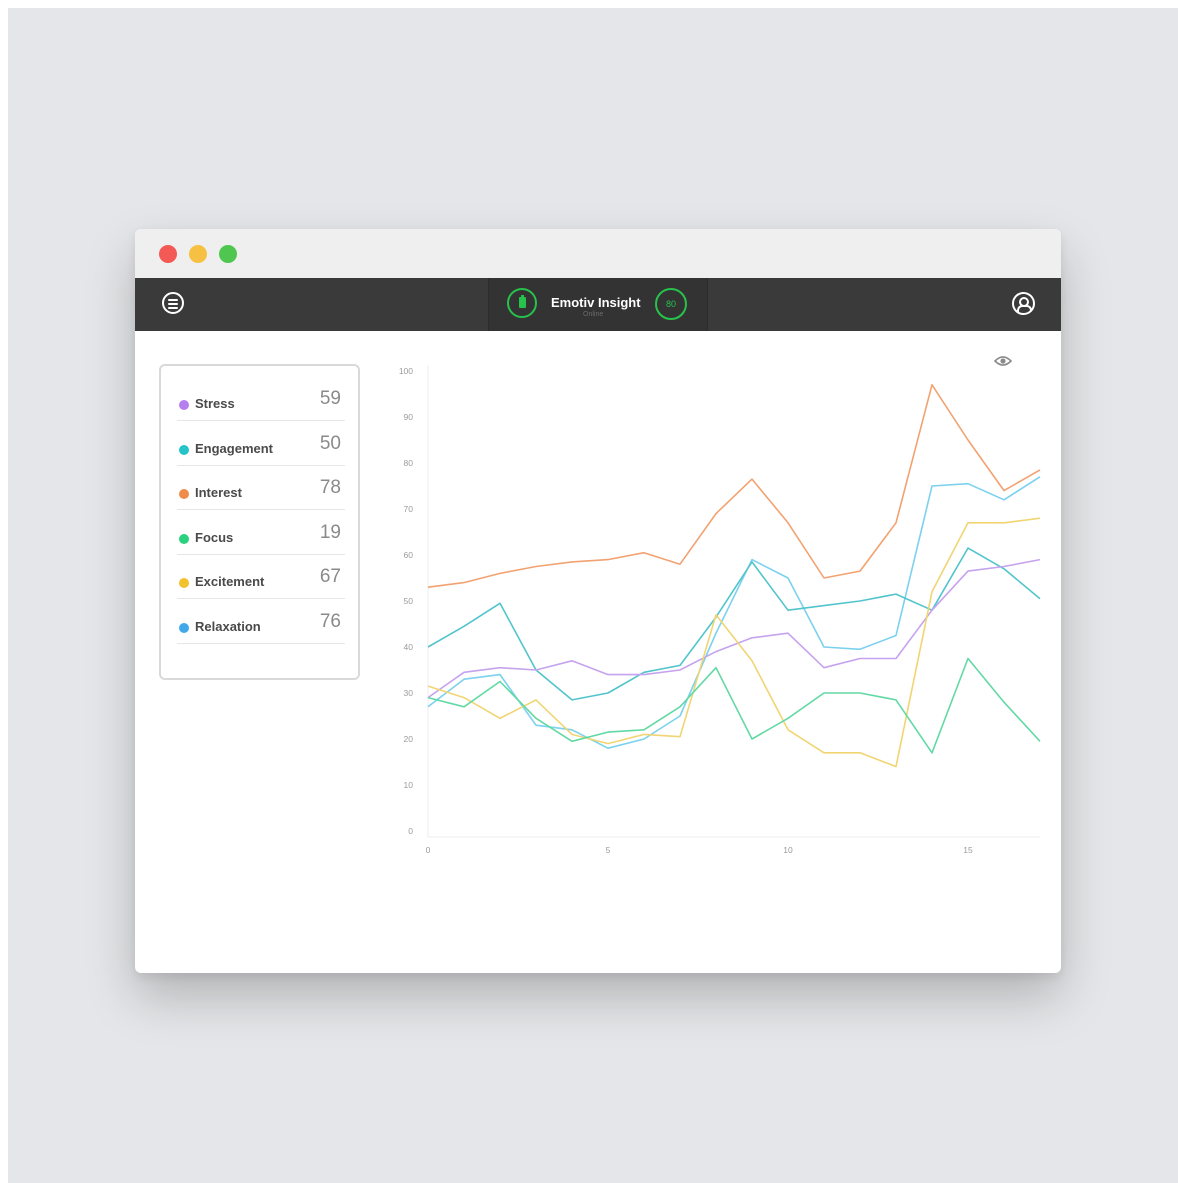 This screenshot has width=1178, height=1183. What do you see at coordinates (234, 448) in the screenshot?
I see `metric-label: Engagement` at bounding box center [234, 448].